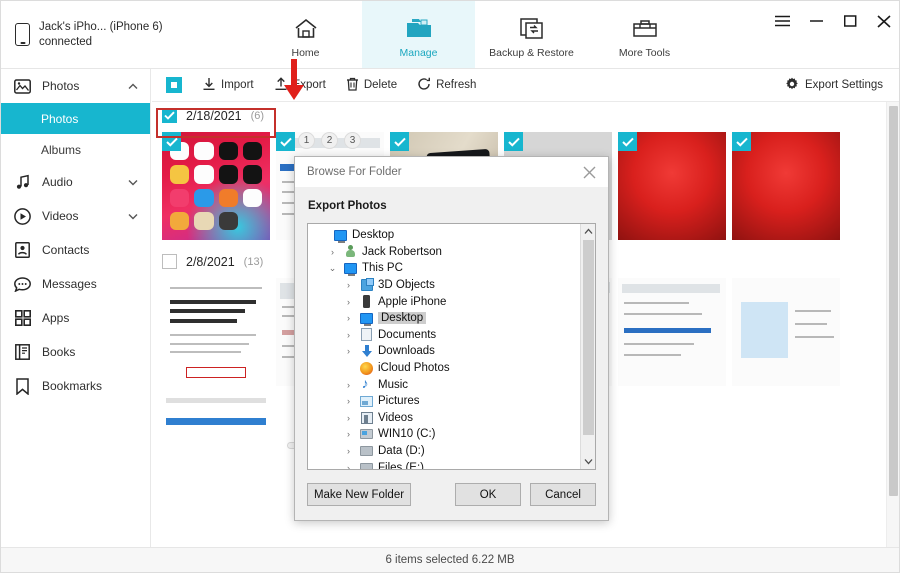 This screenshot has width=900, height=573. What do you see at coordinates (371, 85) in the screenshot?
I see `delete-button: Delete` at bounding box center [371, 85].